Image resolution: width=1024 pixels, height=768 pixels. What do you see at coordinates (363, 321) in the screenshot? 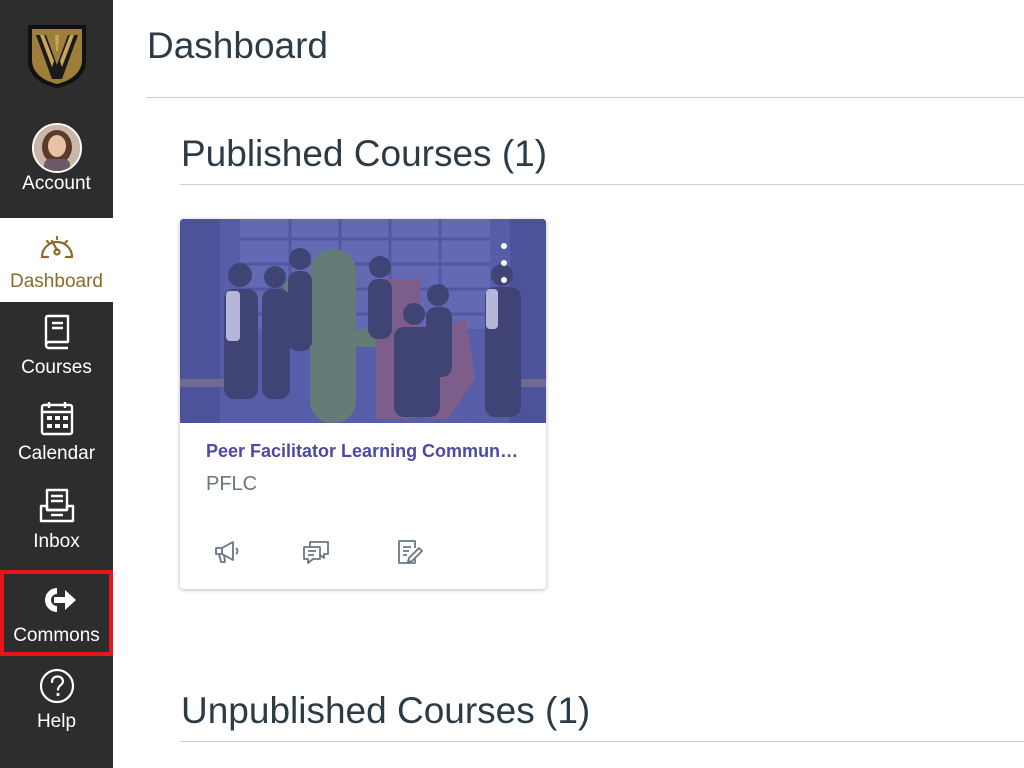
I see `course-card-image` at bounding box center [363, 321].